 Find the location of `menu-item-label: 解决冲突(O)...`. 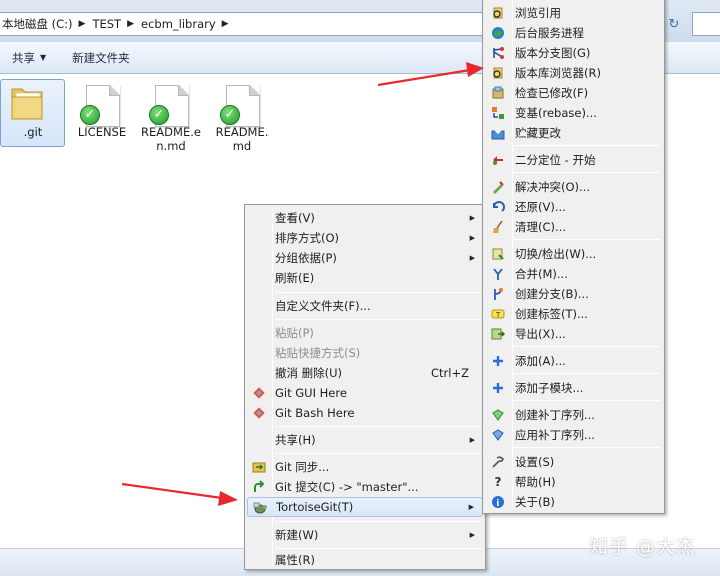

menu-item-label: 解决冲突(O)... is located at coordinates (552, 187).